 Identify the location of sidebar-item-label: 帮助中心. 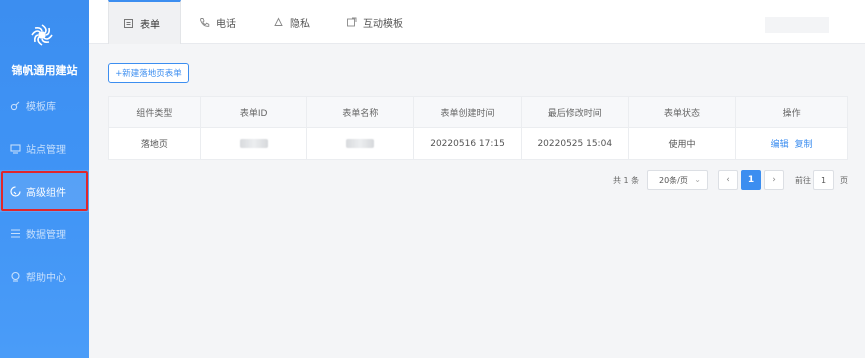
(46, 278).